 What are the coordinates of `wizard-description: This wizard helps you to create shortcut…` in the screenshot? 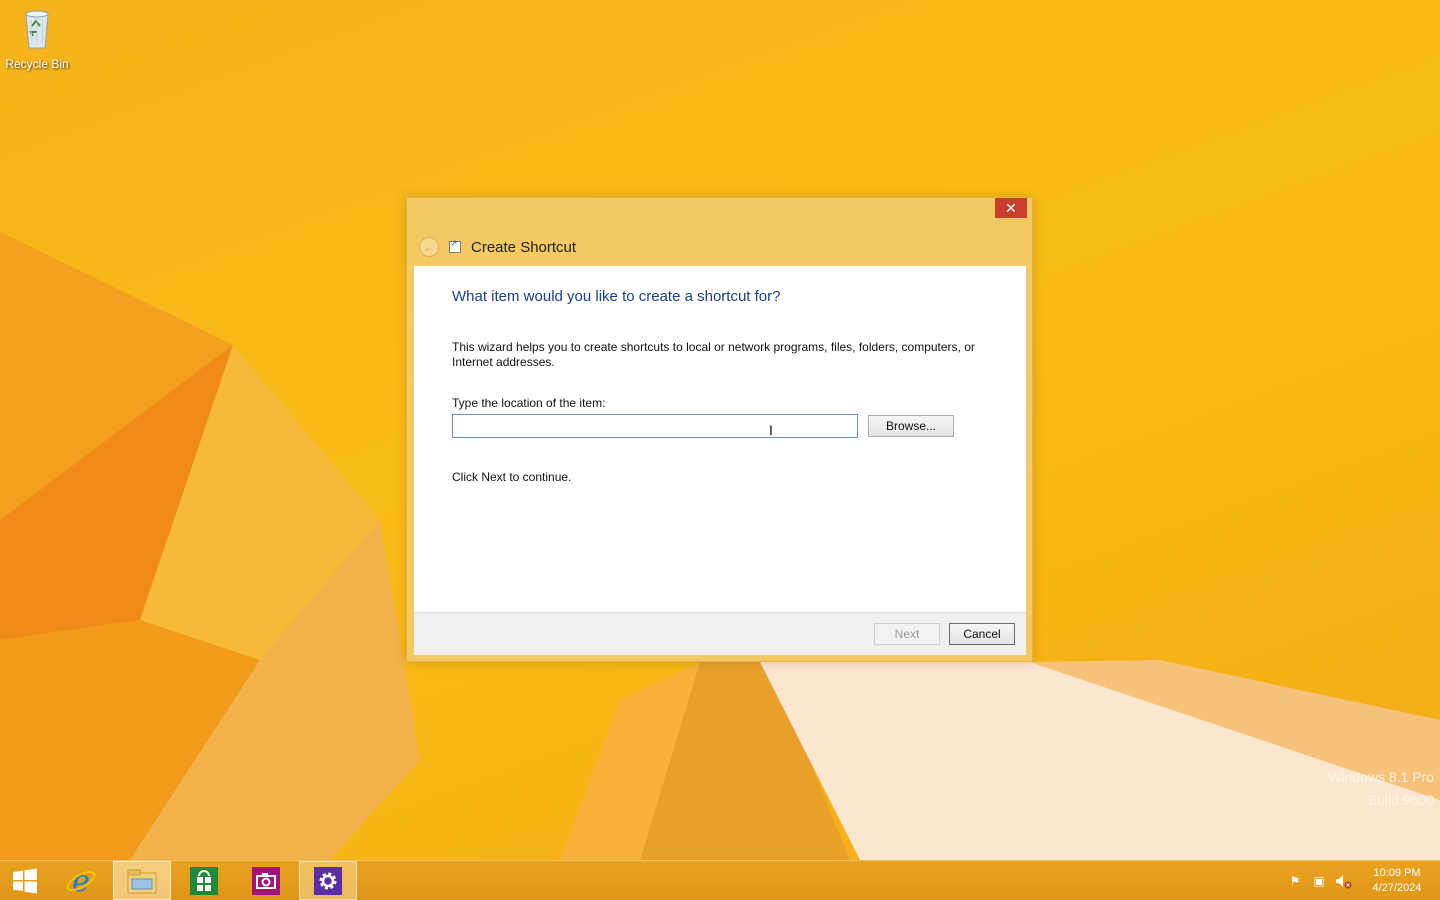 It's located at (713, 354).